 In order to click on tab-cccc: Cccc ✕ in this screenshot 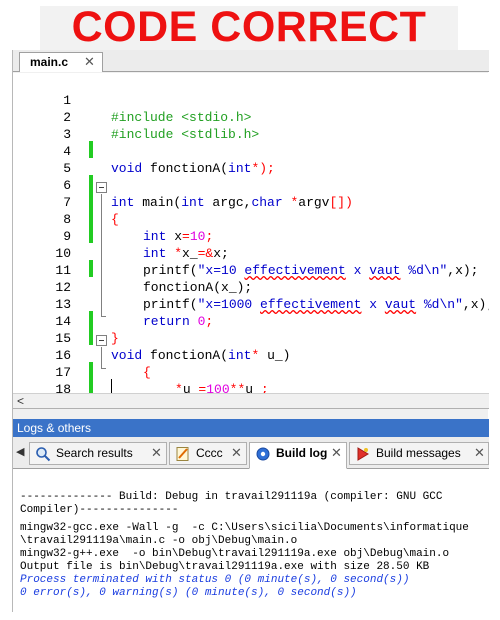, I will do `click(208, 453)`.